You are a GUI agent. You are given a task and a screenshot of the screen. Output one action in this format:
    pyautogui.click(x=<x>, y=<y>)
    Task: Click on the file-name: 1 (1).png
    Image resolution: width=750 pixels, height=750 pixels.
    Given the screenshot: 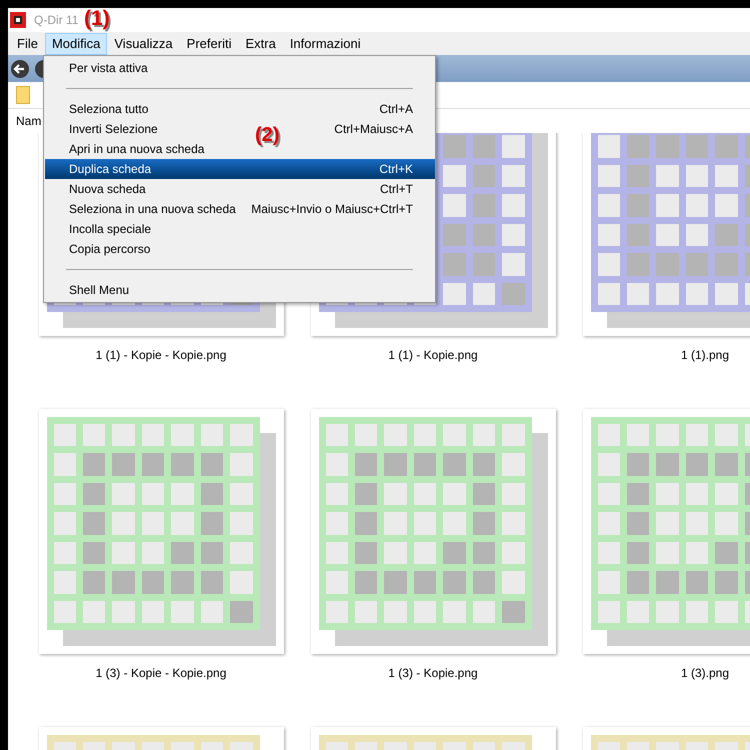 What is the action you would take?
    pyautogui.click(x=705, y=355)
    